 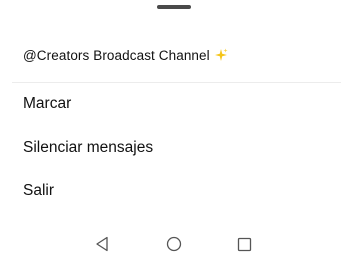 I want to click on sheet-header: @Creators Broadcast Channel, so click(x=125, y=55).